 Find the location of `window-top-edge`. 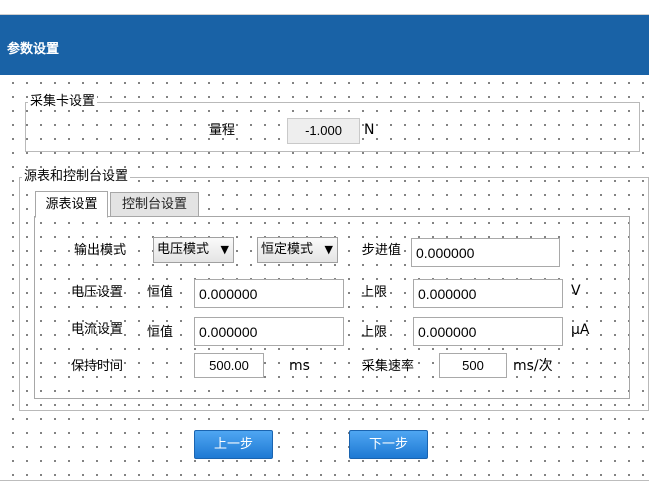

window-top-edge is located at coordinates (324, 7).